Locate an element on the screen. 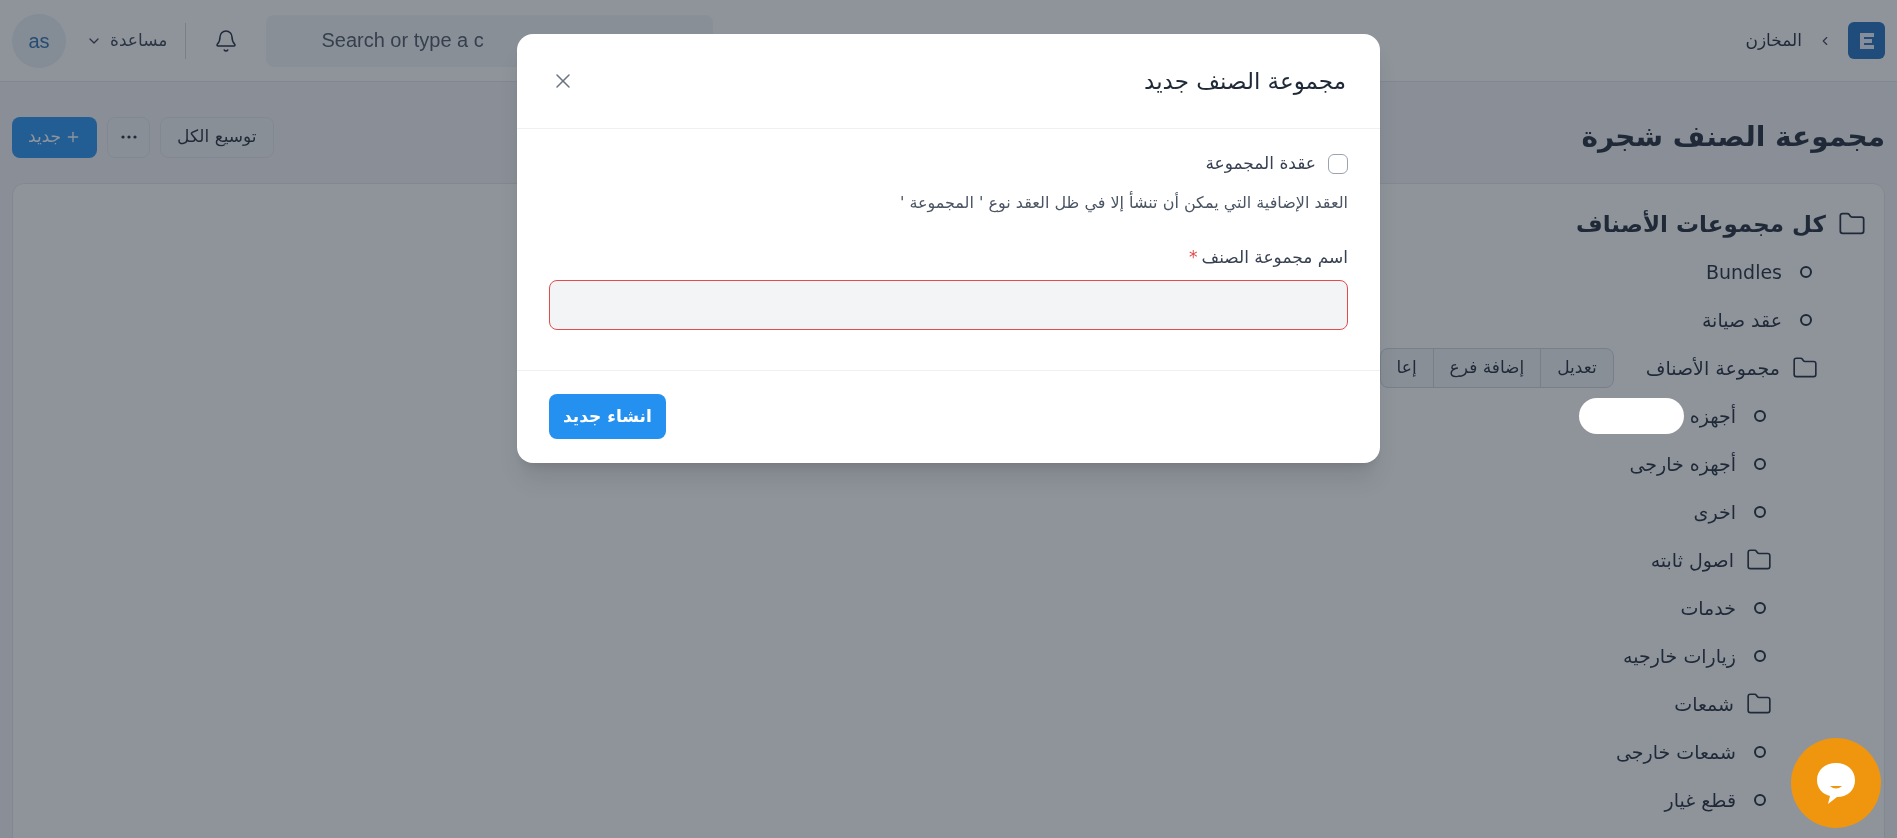 The height and width of the screenshot is (838, 1897). tree-node-label: عقد صيانة is located at coordinates (1741, 320).